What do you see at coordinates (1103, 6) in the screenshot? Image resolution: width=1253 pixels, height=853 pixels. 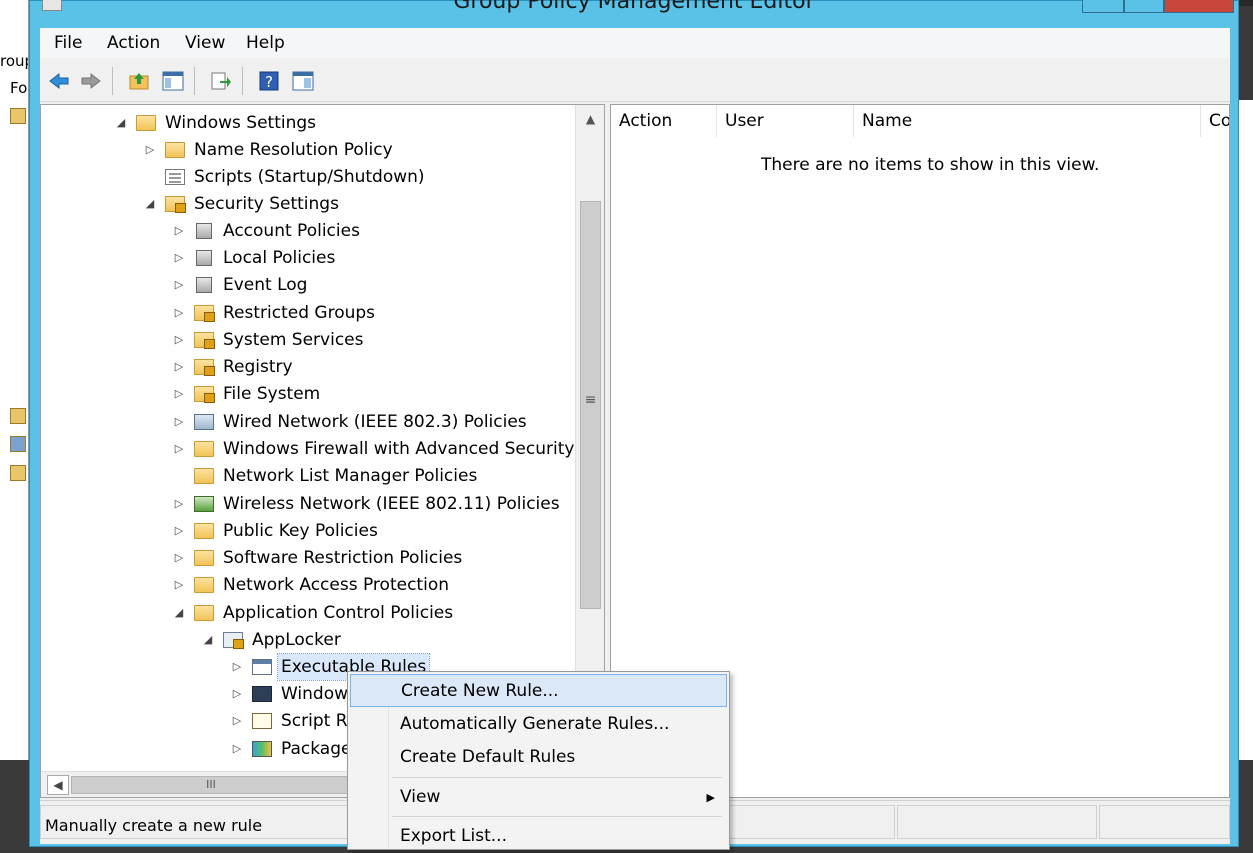 I see `minimize-button` at bounding box center [1103, 6].